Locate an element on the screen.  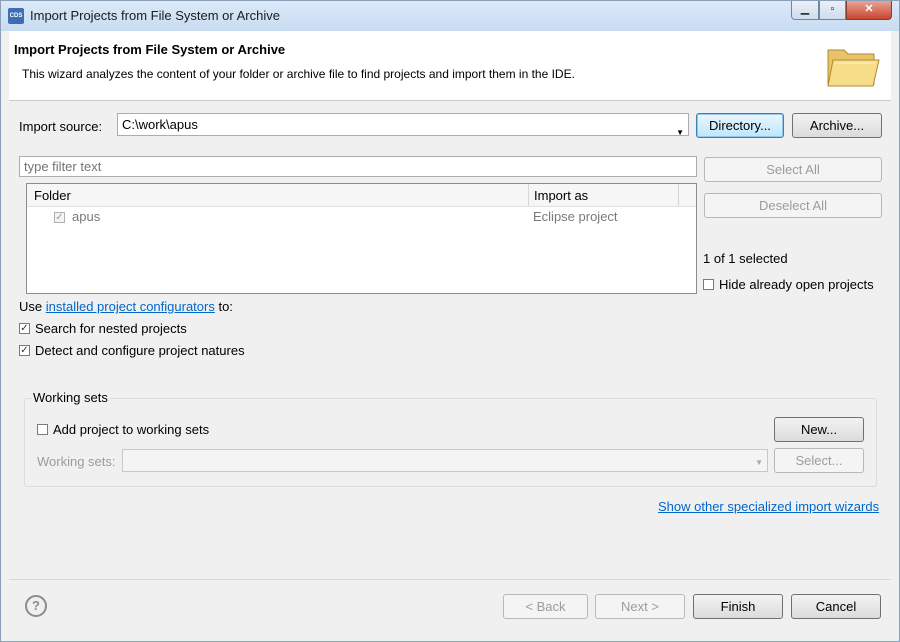
column-header-folder: Folder is located at coordinates (52, 195).